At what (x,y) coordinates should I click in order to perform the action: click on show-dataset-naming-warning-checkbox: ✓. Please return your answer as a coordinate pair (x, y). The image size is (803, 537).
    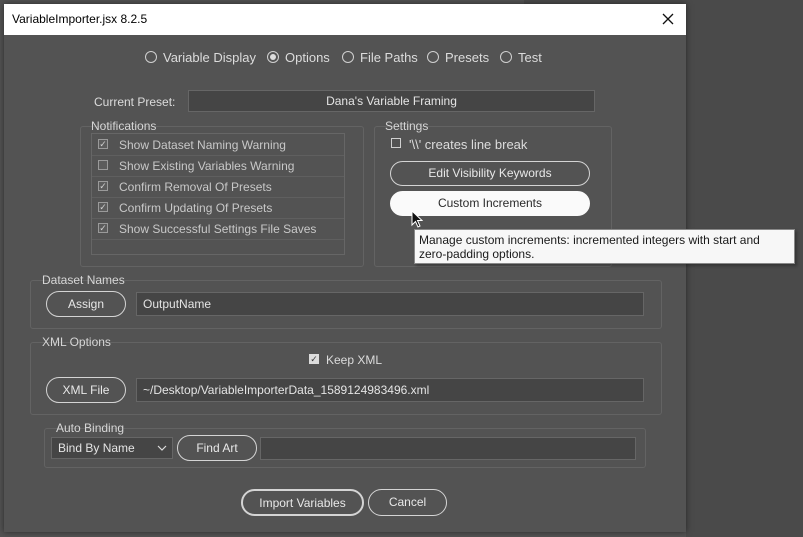
    Looking at the image, I should click on (103, 144).